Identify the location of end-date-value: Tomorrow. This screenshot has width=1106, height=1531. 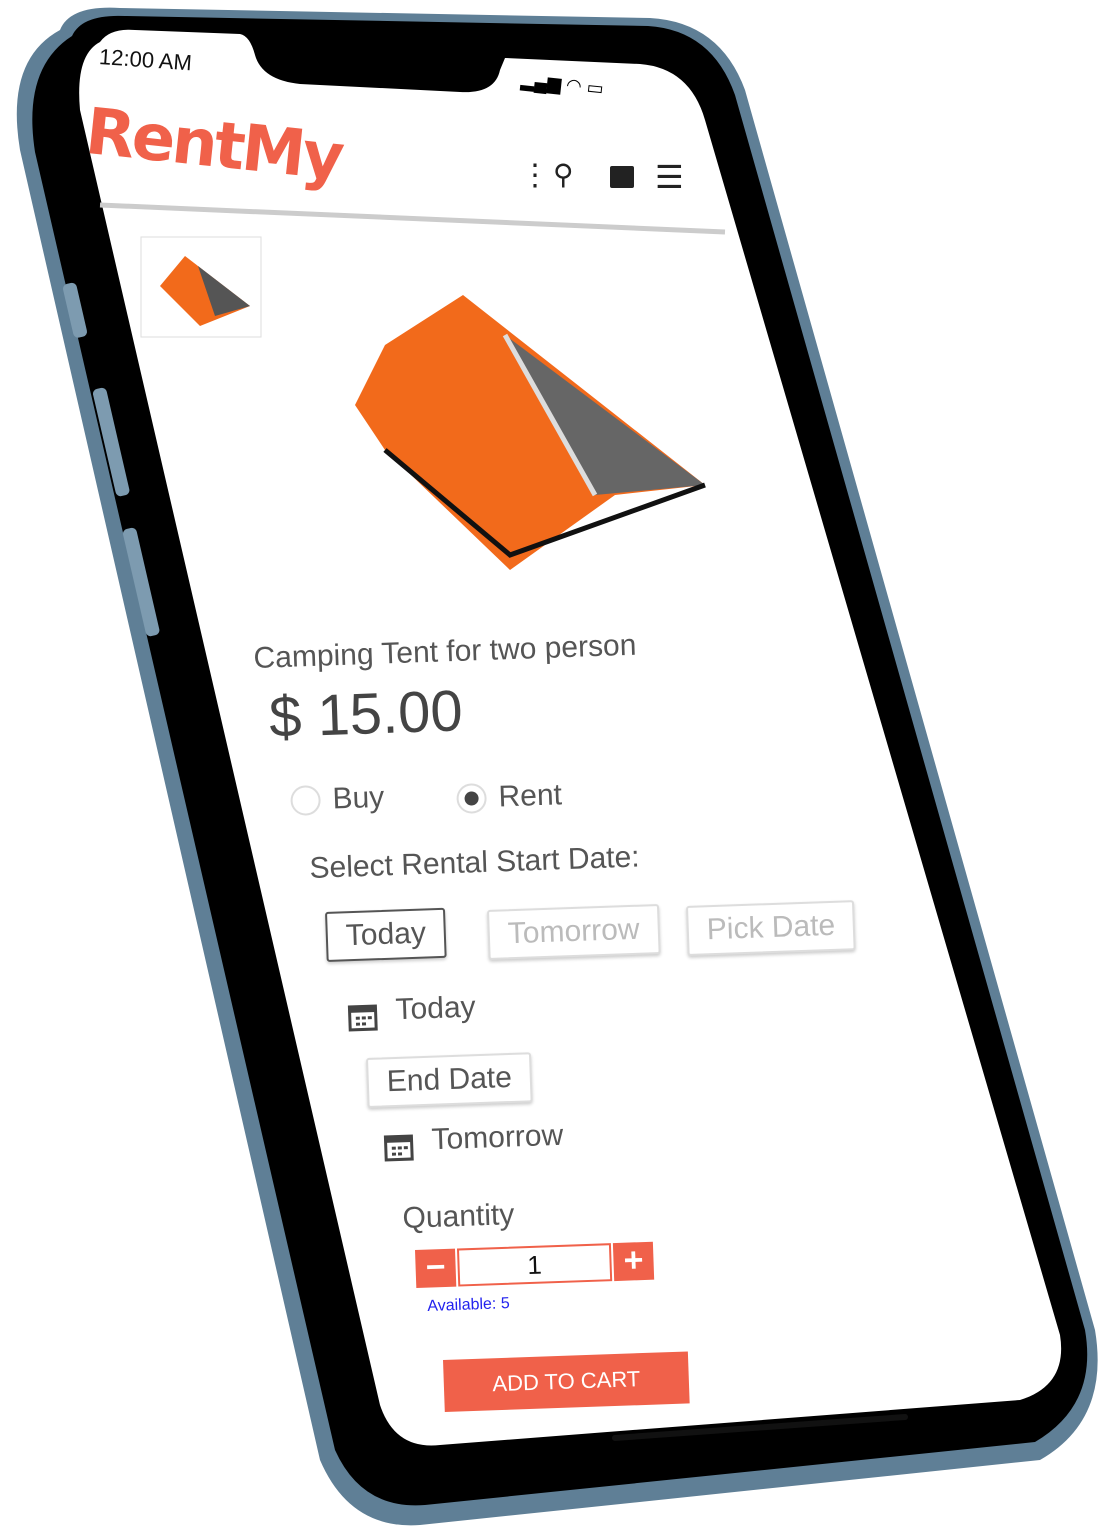
(497, 1137).